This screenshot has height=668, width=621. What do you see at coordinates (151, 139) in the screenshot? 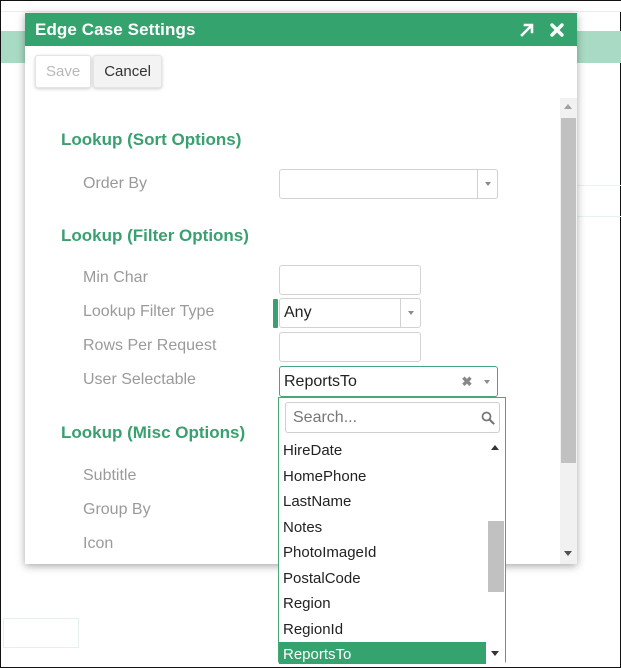
I see `section-title-sort: Lookup (Sort Options)` at bounding box center [151, 139].